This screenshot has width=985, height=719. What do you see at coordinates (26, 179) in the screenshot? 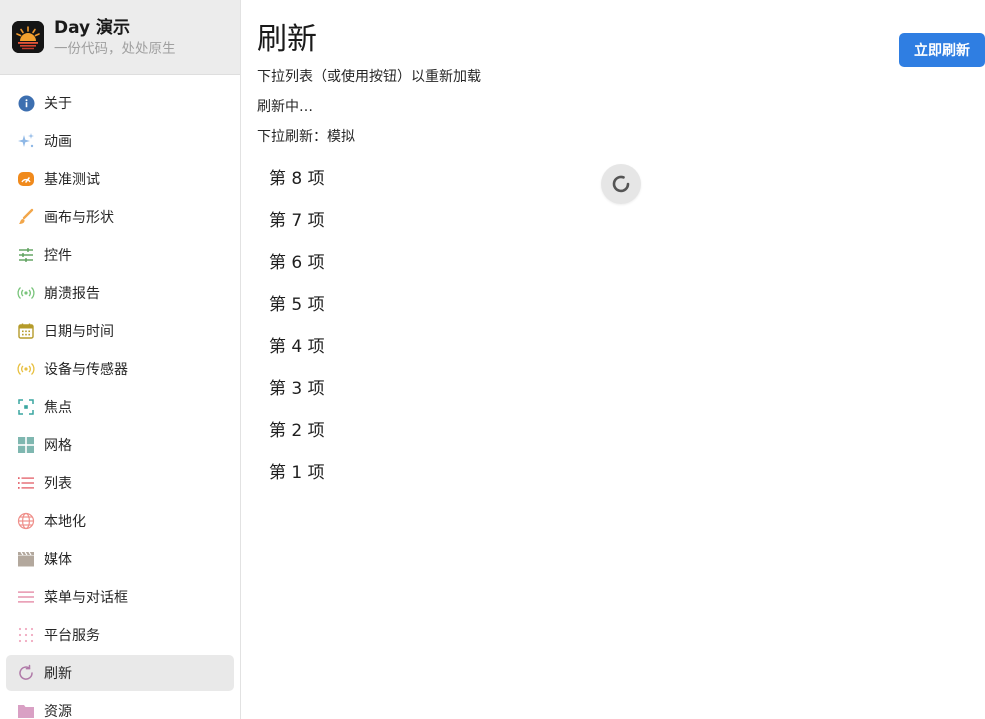
I see `speedometer-icon` at bounding box center [26, 179].